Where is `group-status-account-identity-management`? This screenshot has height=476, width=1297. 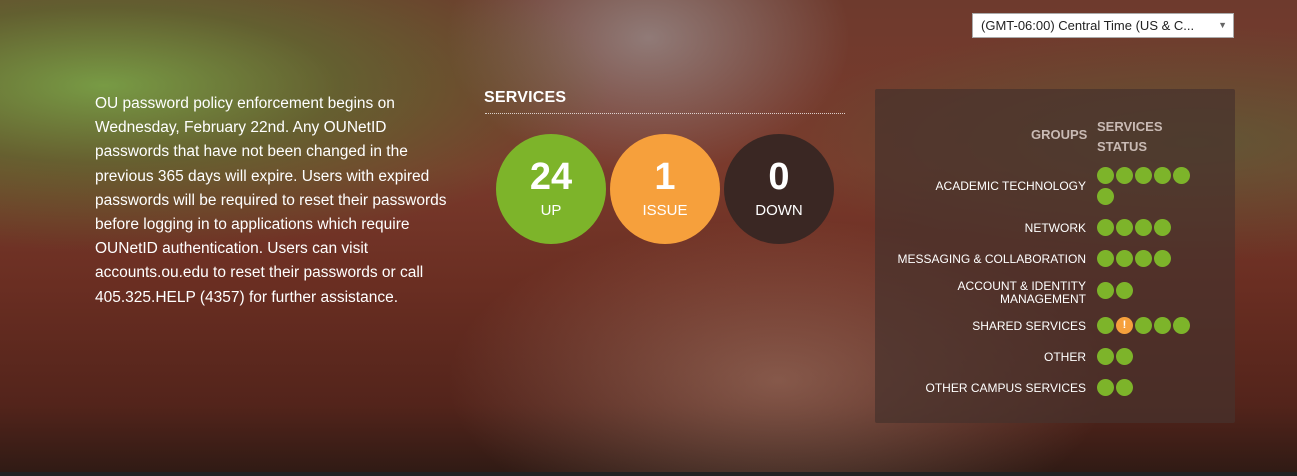 group-status-account-identity-management is located at coordinates (1152, 292).